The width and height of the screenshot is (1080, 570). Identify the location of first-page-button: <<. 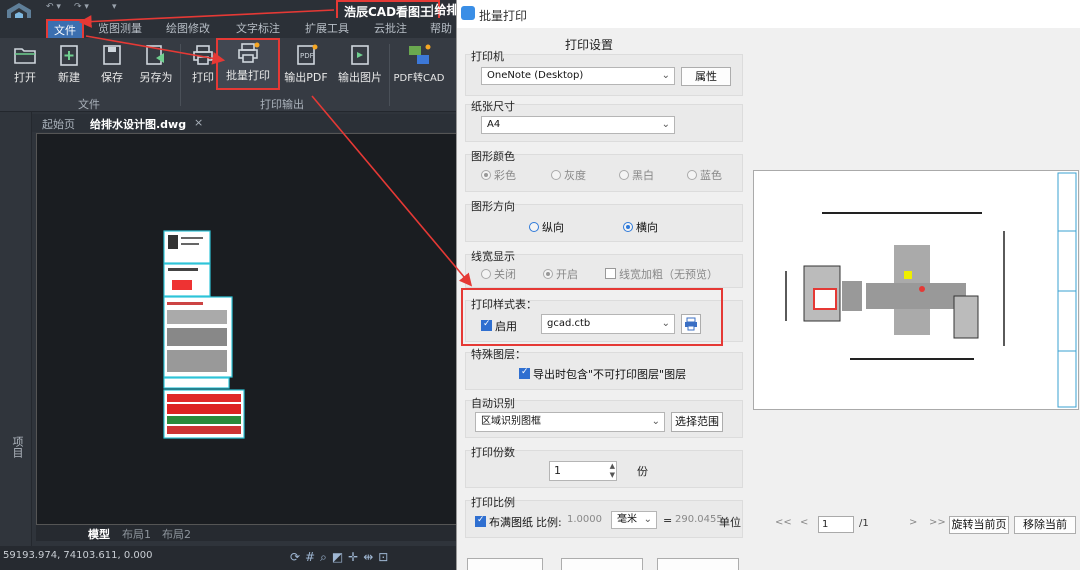
(783, 525).